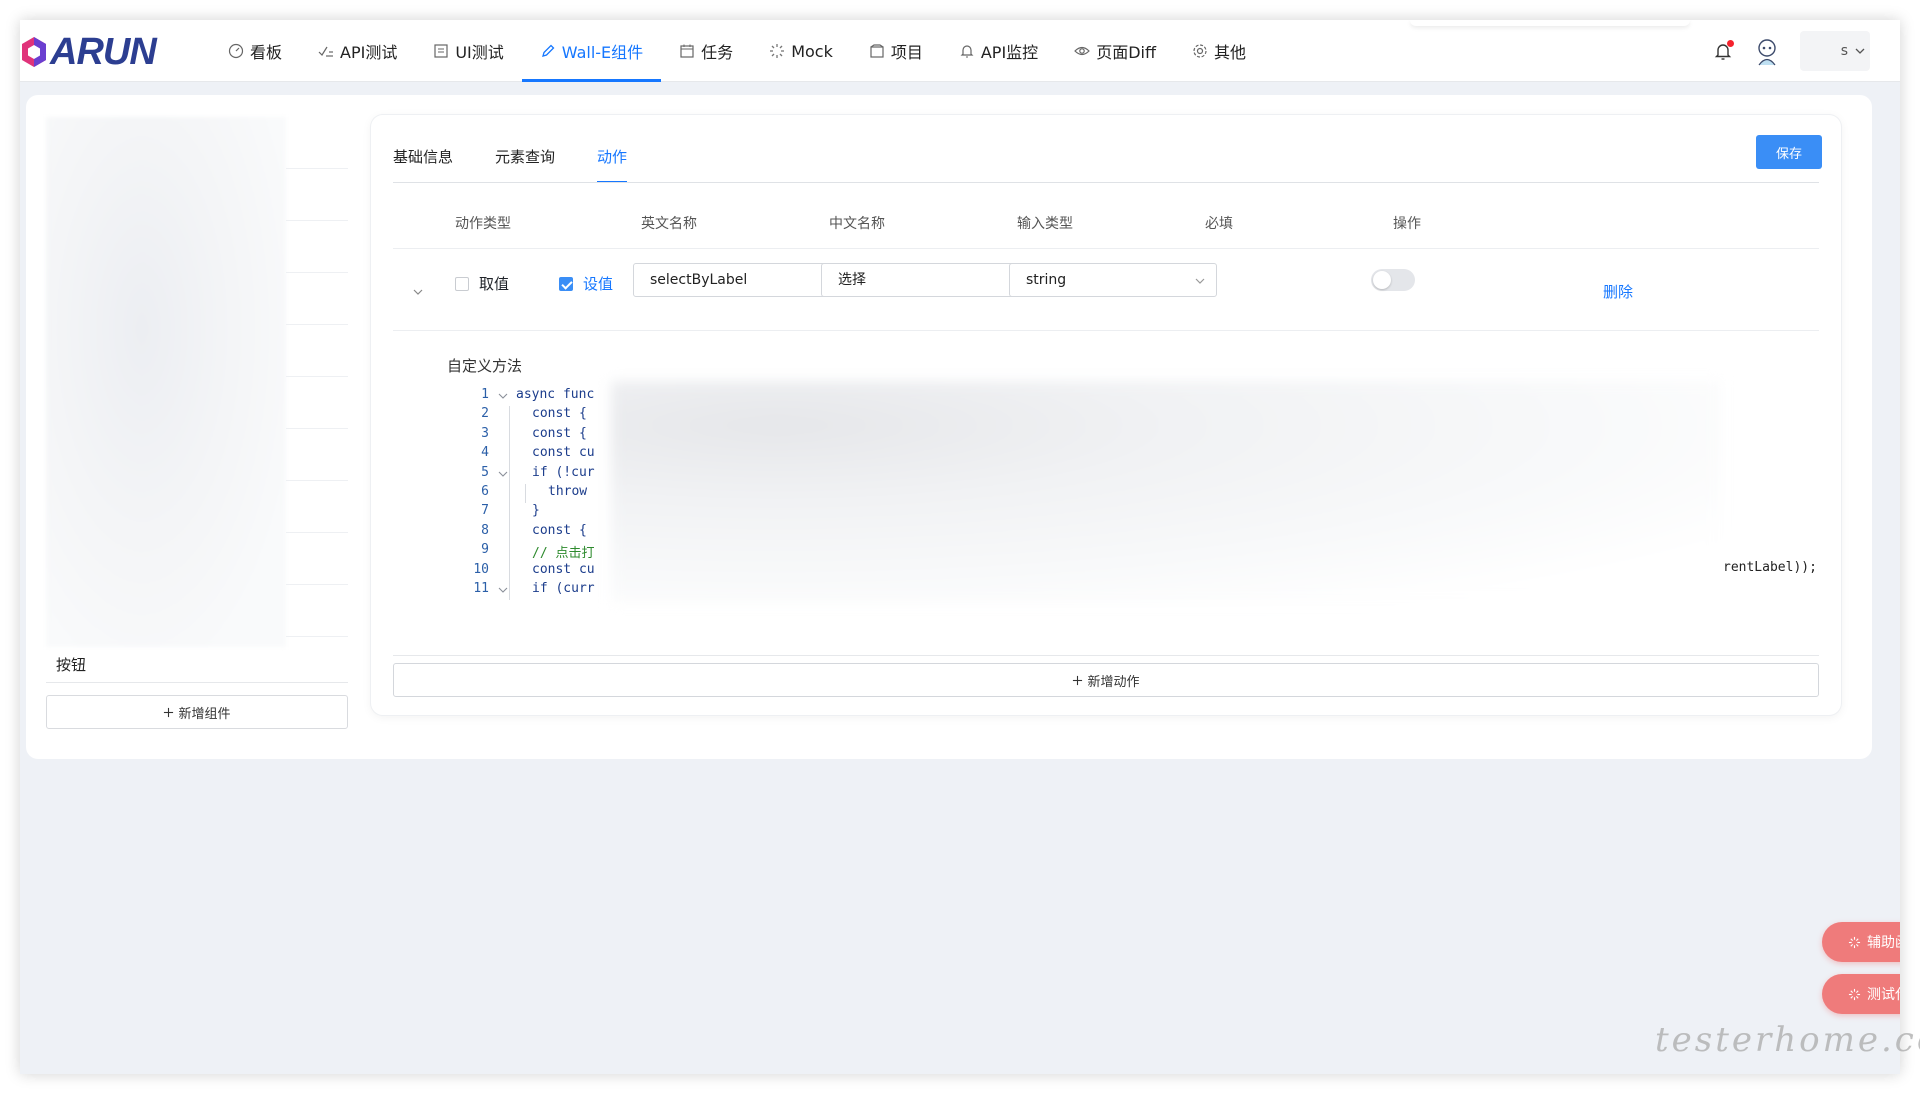 This screenshot has height=1094, width=1920. Describe the element at coordinates (1113, 280) in the screenshot. I see `input-type-select: string` at that location.